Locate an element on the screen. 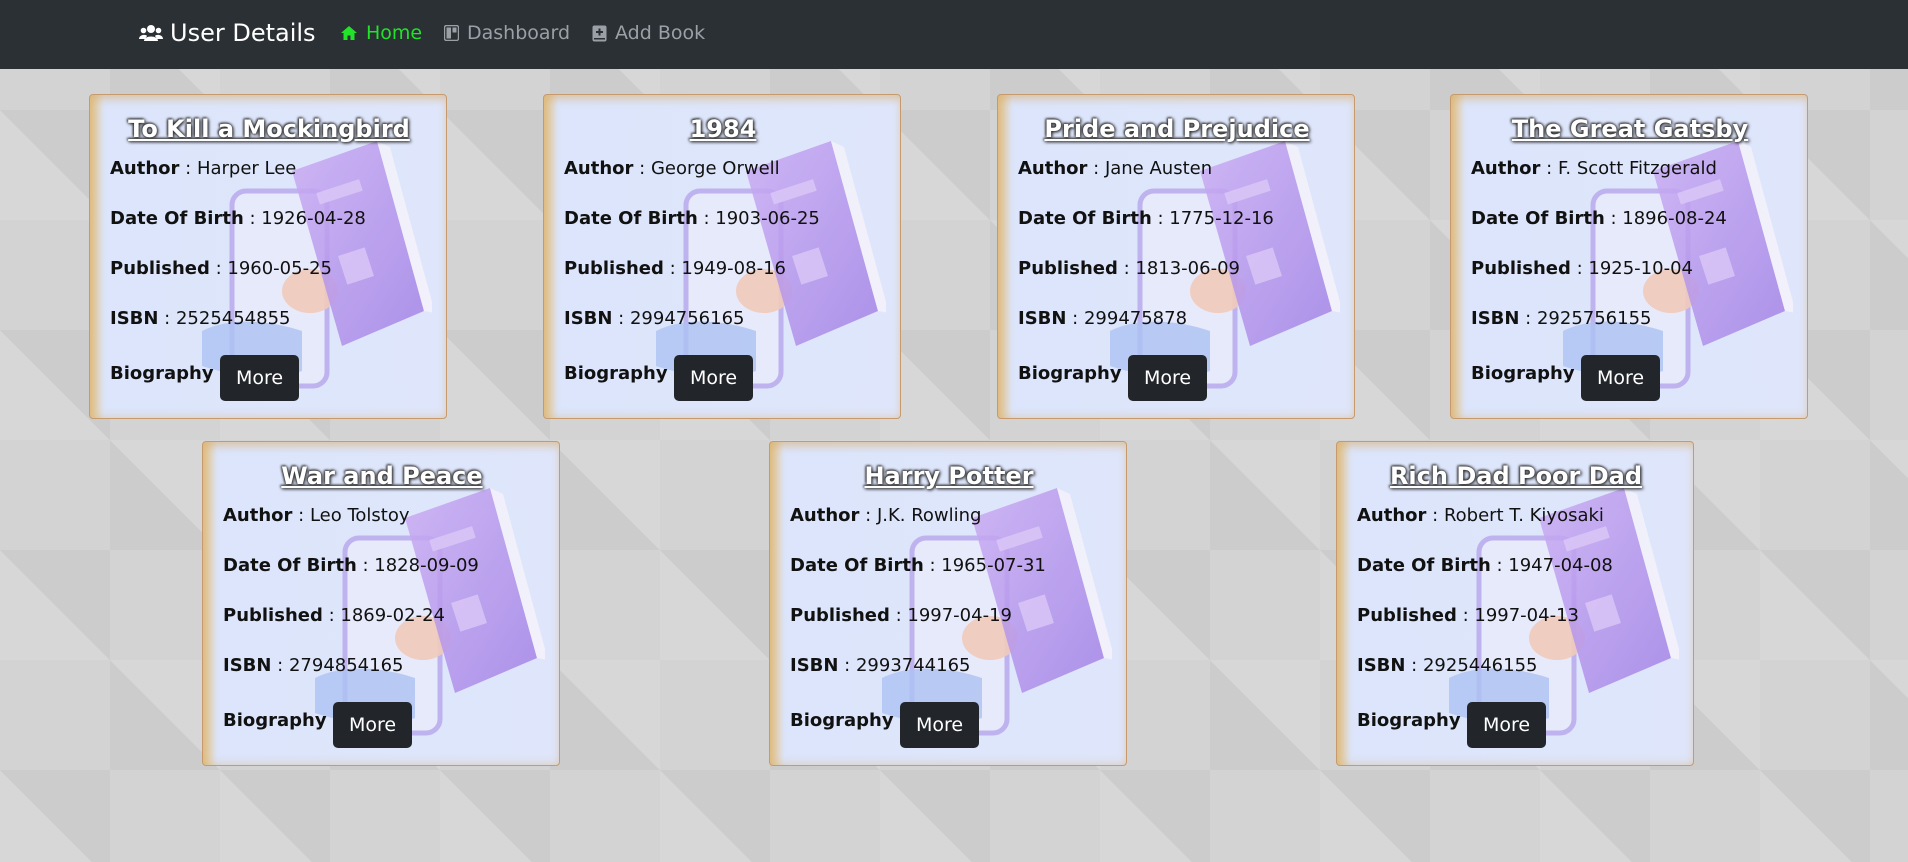 The width and height of the screenshot is (1908, 862). dob-row: Date Of Birth : 1903-06-25 is located at coordinates (692, 218).